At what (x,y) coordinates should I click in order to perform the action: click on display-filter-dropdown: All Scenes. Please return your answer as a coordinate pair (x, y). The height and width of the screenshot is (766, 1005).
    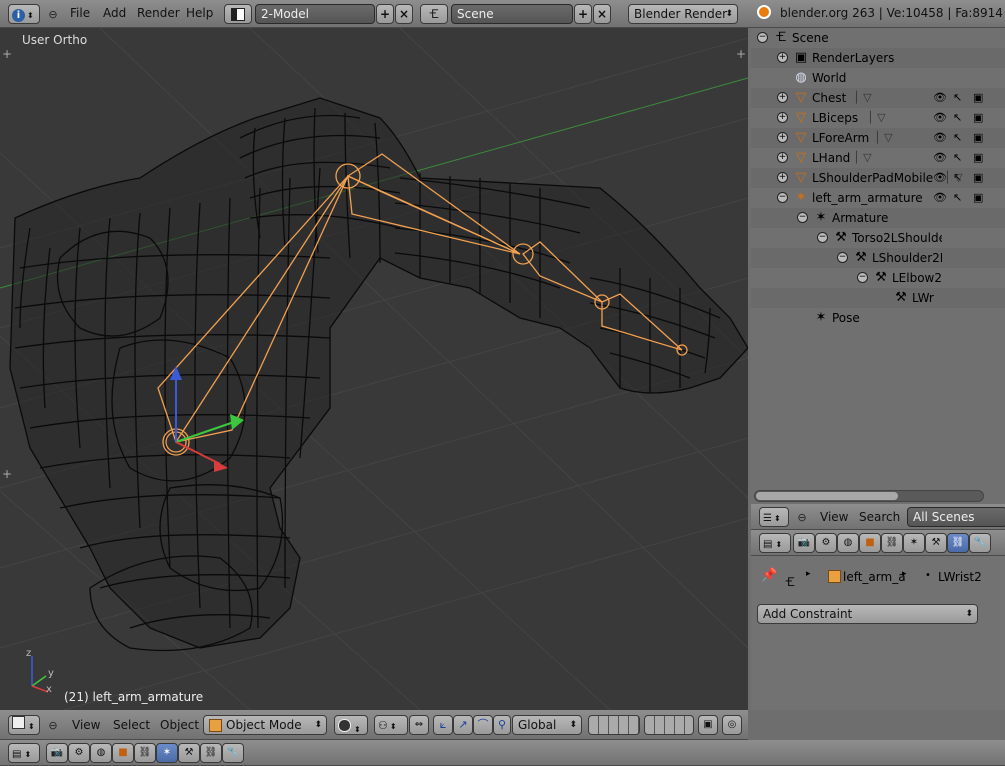
    Looking at the image, I should click on (956, 517).